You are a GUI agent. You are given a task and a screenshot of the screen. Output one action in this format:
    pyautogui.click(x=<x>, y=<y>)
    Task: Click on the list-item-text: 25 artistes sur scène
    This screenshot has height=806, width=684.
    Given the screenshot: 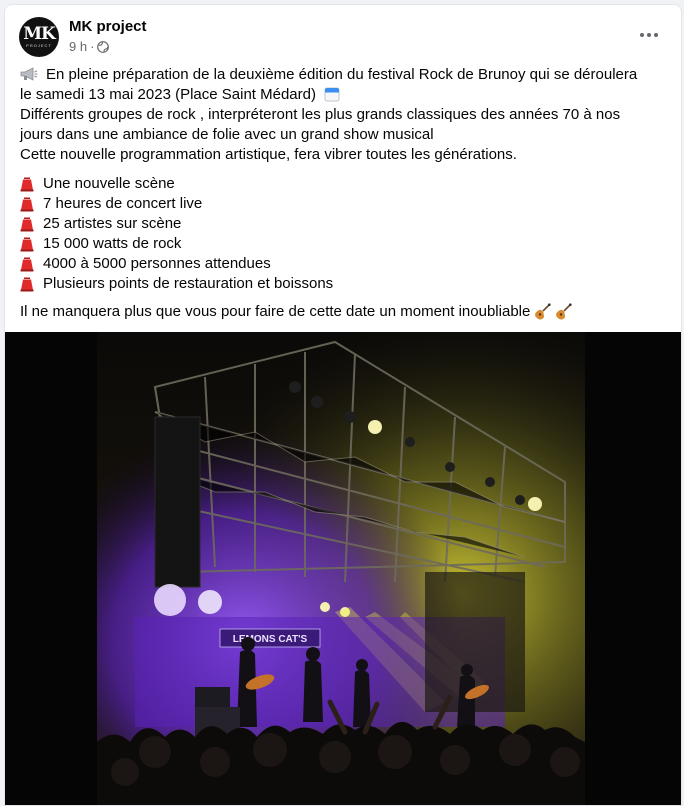 What is the action you would take?
    pyautogui.click(x=112, y=223)
    